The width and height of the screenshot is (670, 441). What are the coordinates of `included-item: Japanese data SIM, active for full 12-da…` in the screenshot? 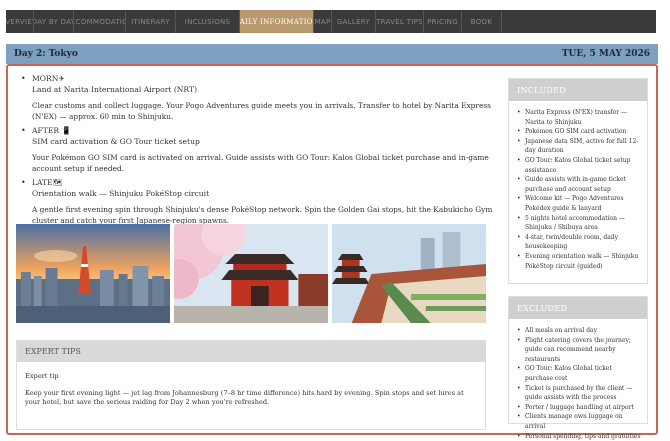 It's located at (579, 146).